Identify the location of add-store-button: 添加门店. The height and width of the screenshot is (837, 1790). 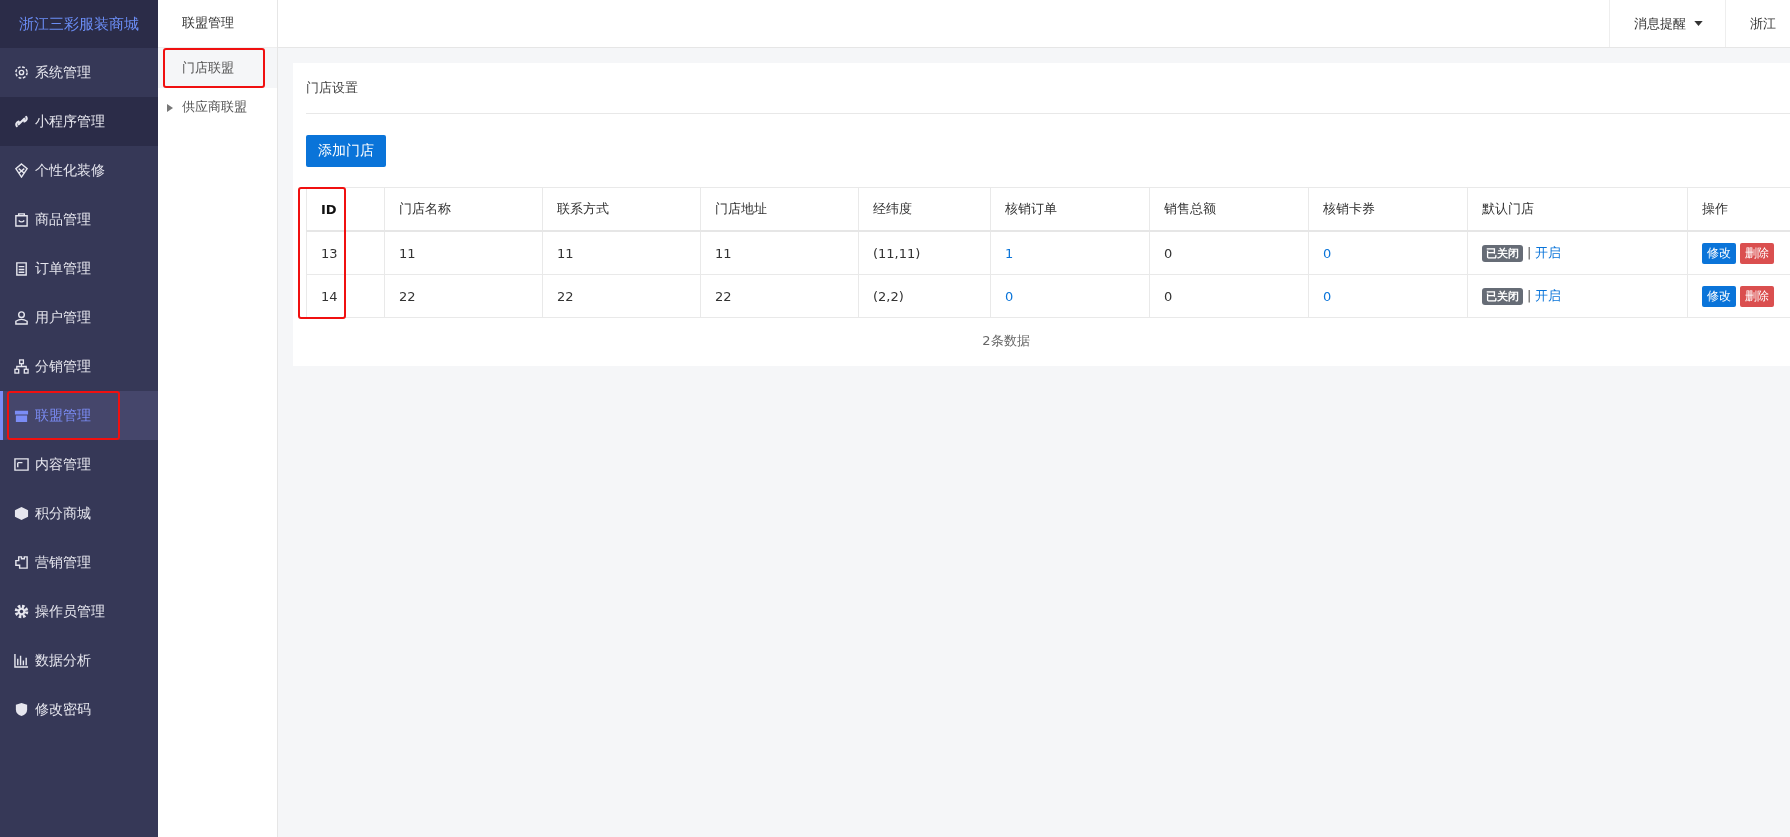
(346, 151).